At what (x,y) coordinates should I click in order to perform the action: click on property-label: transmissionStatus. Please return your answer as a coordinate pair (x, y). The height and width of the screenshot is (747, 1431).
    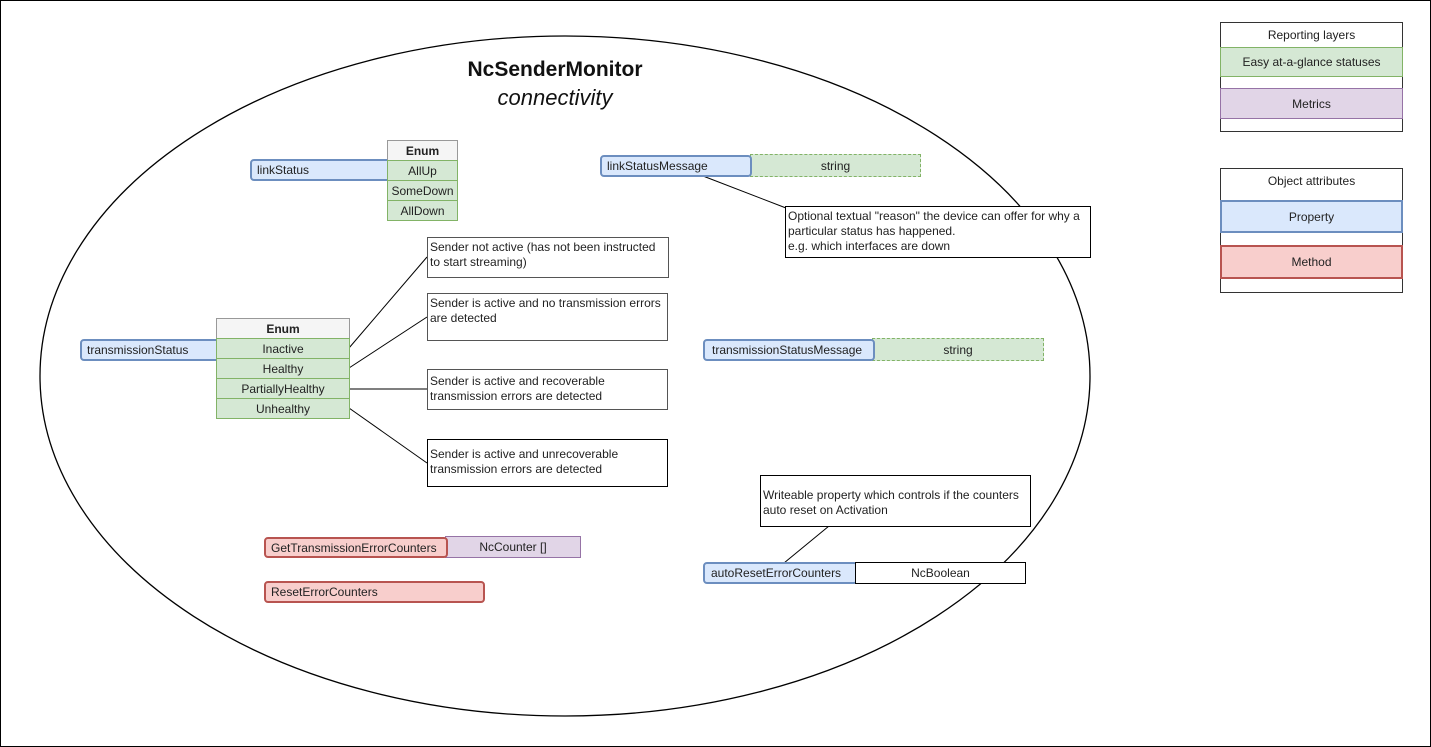
    Looking at the image, I should click on (138, 350).